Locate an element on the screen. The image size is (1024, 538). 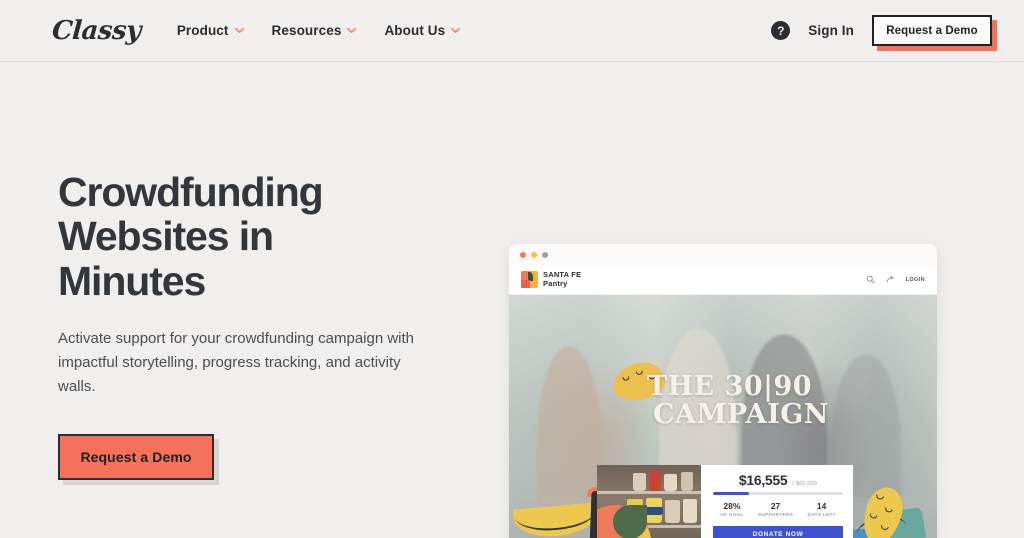
campaign-stats: 28% OF GOAL 27 SUPPORTERS 14 DAYS LEFT is located at coordinates (778, 509).